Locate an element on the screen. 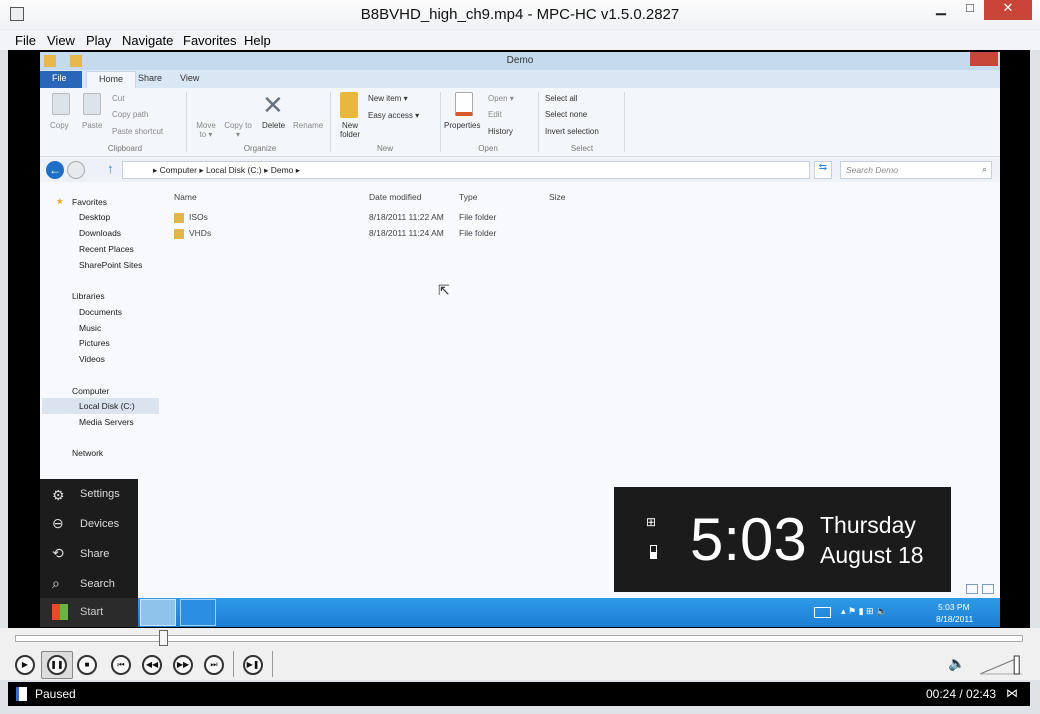  select-none-button: Select none is located at coordinates (566, 114).